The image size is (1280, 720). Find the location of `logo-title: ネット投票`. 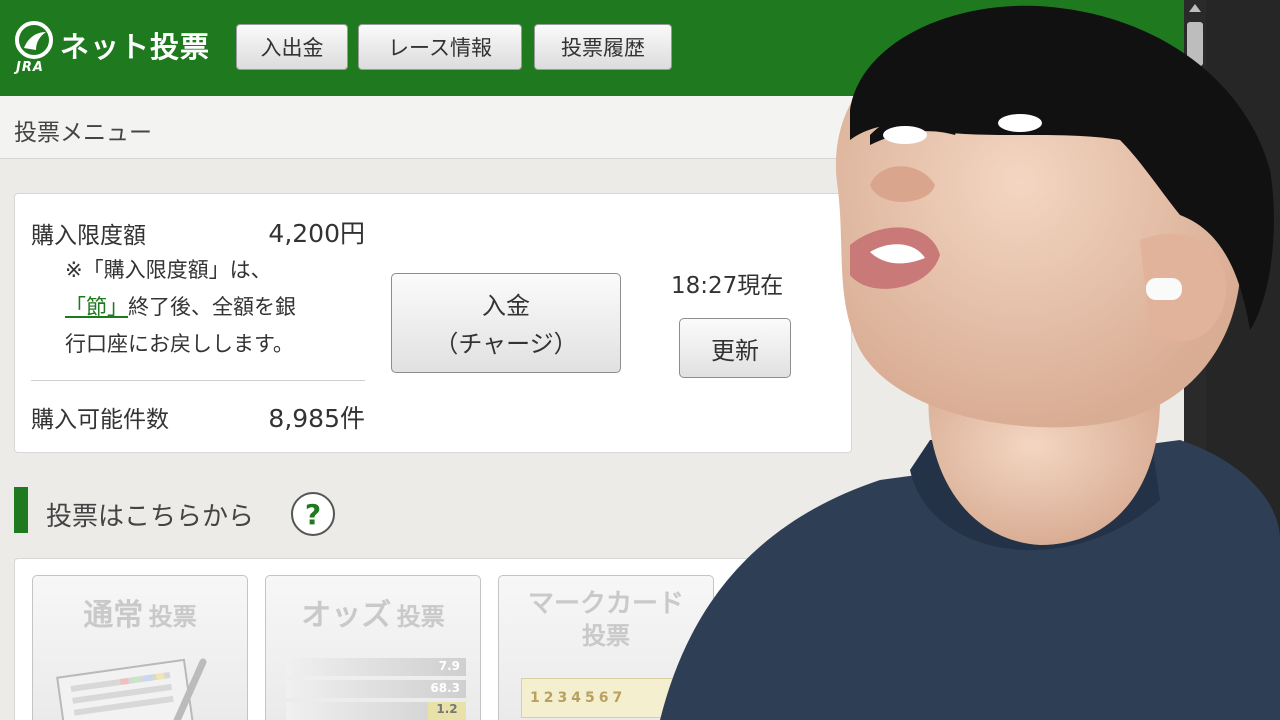

logo-title: ネット投票 is located at coordinates (135, 47).